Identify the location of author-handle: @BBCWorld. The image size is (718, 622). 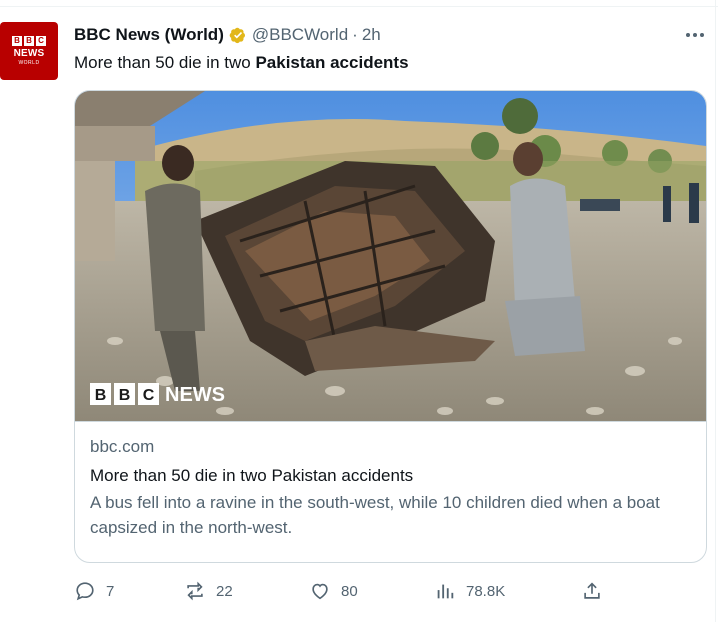
(300, 35).